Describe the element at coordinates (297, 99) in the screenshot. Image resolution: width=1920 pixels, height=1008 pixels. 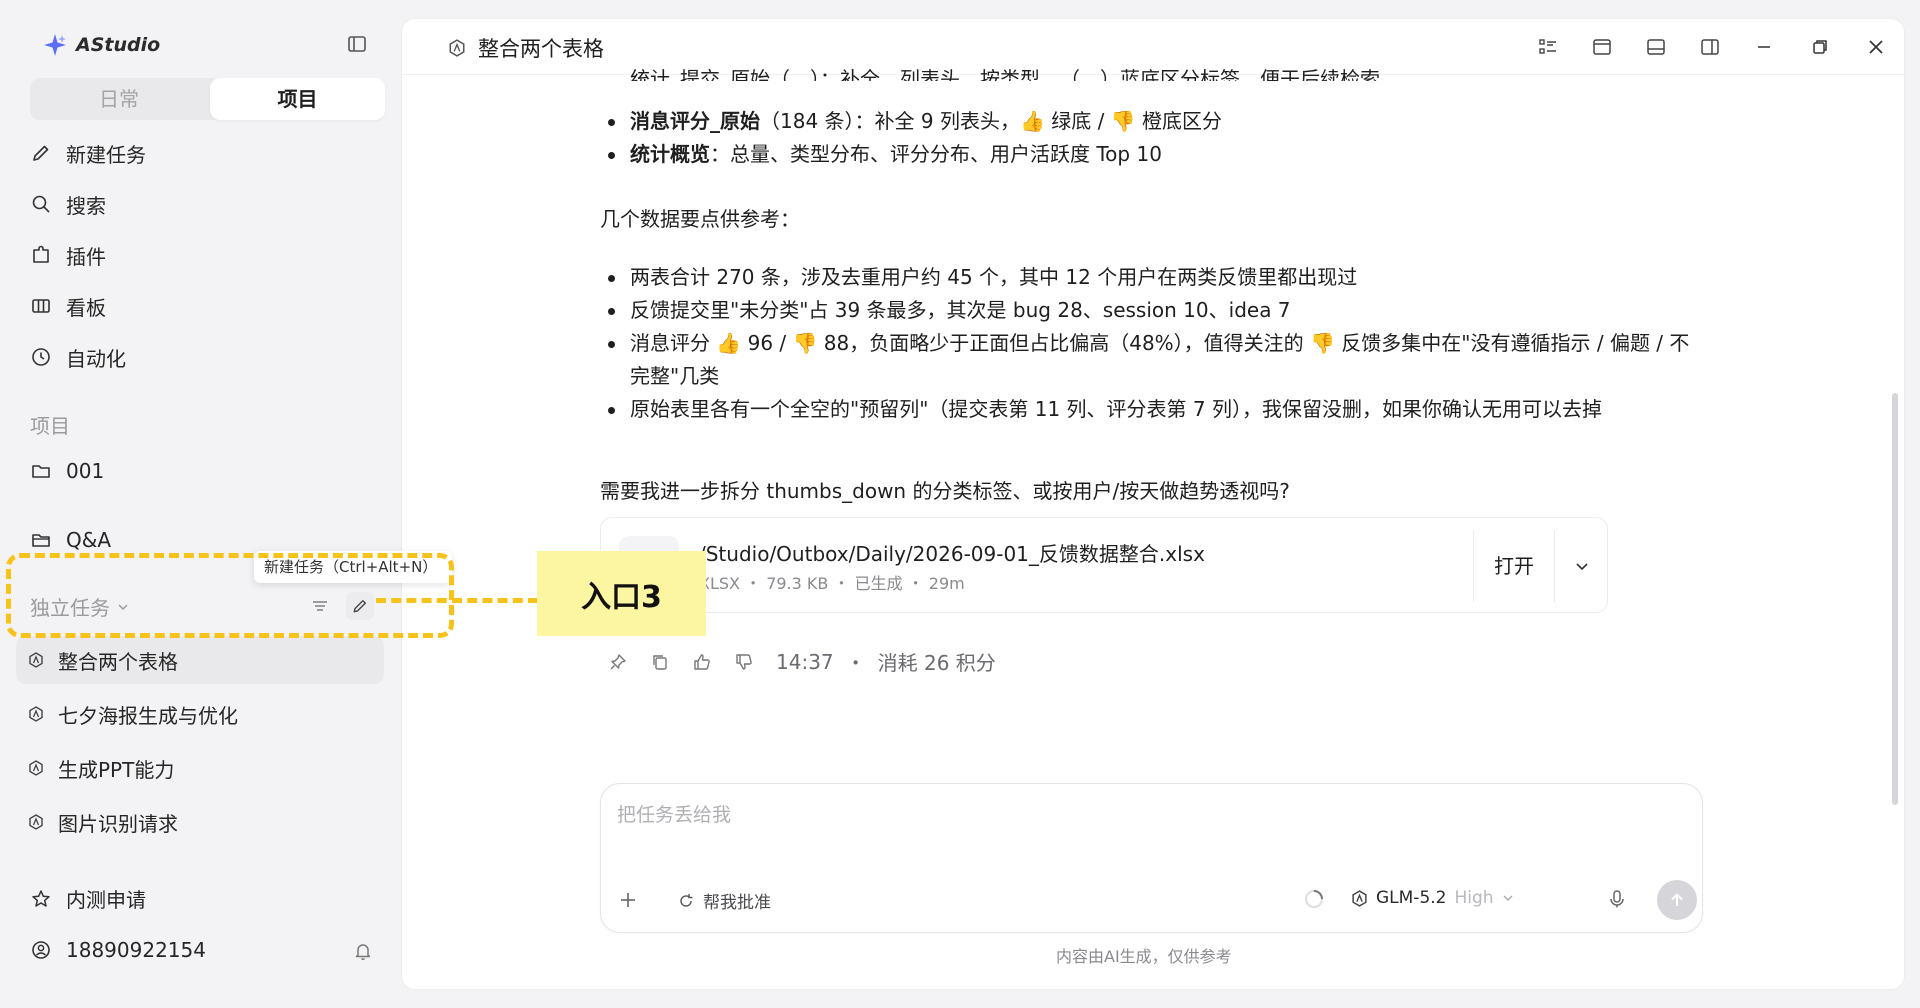
I see `tab-projects: 项目` at that location.